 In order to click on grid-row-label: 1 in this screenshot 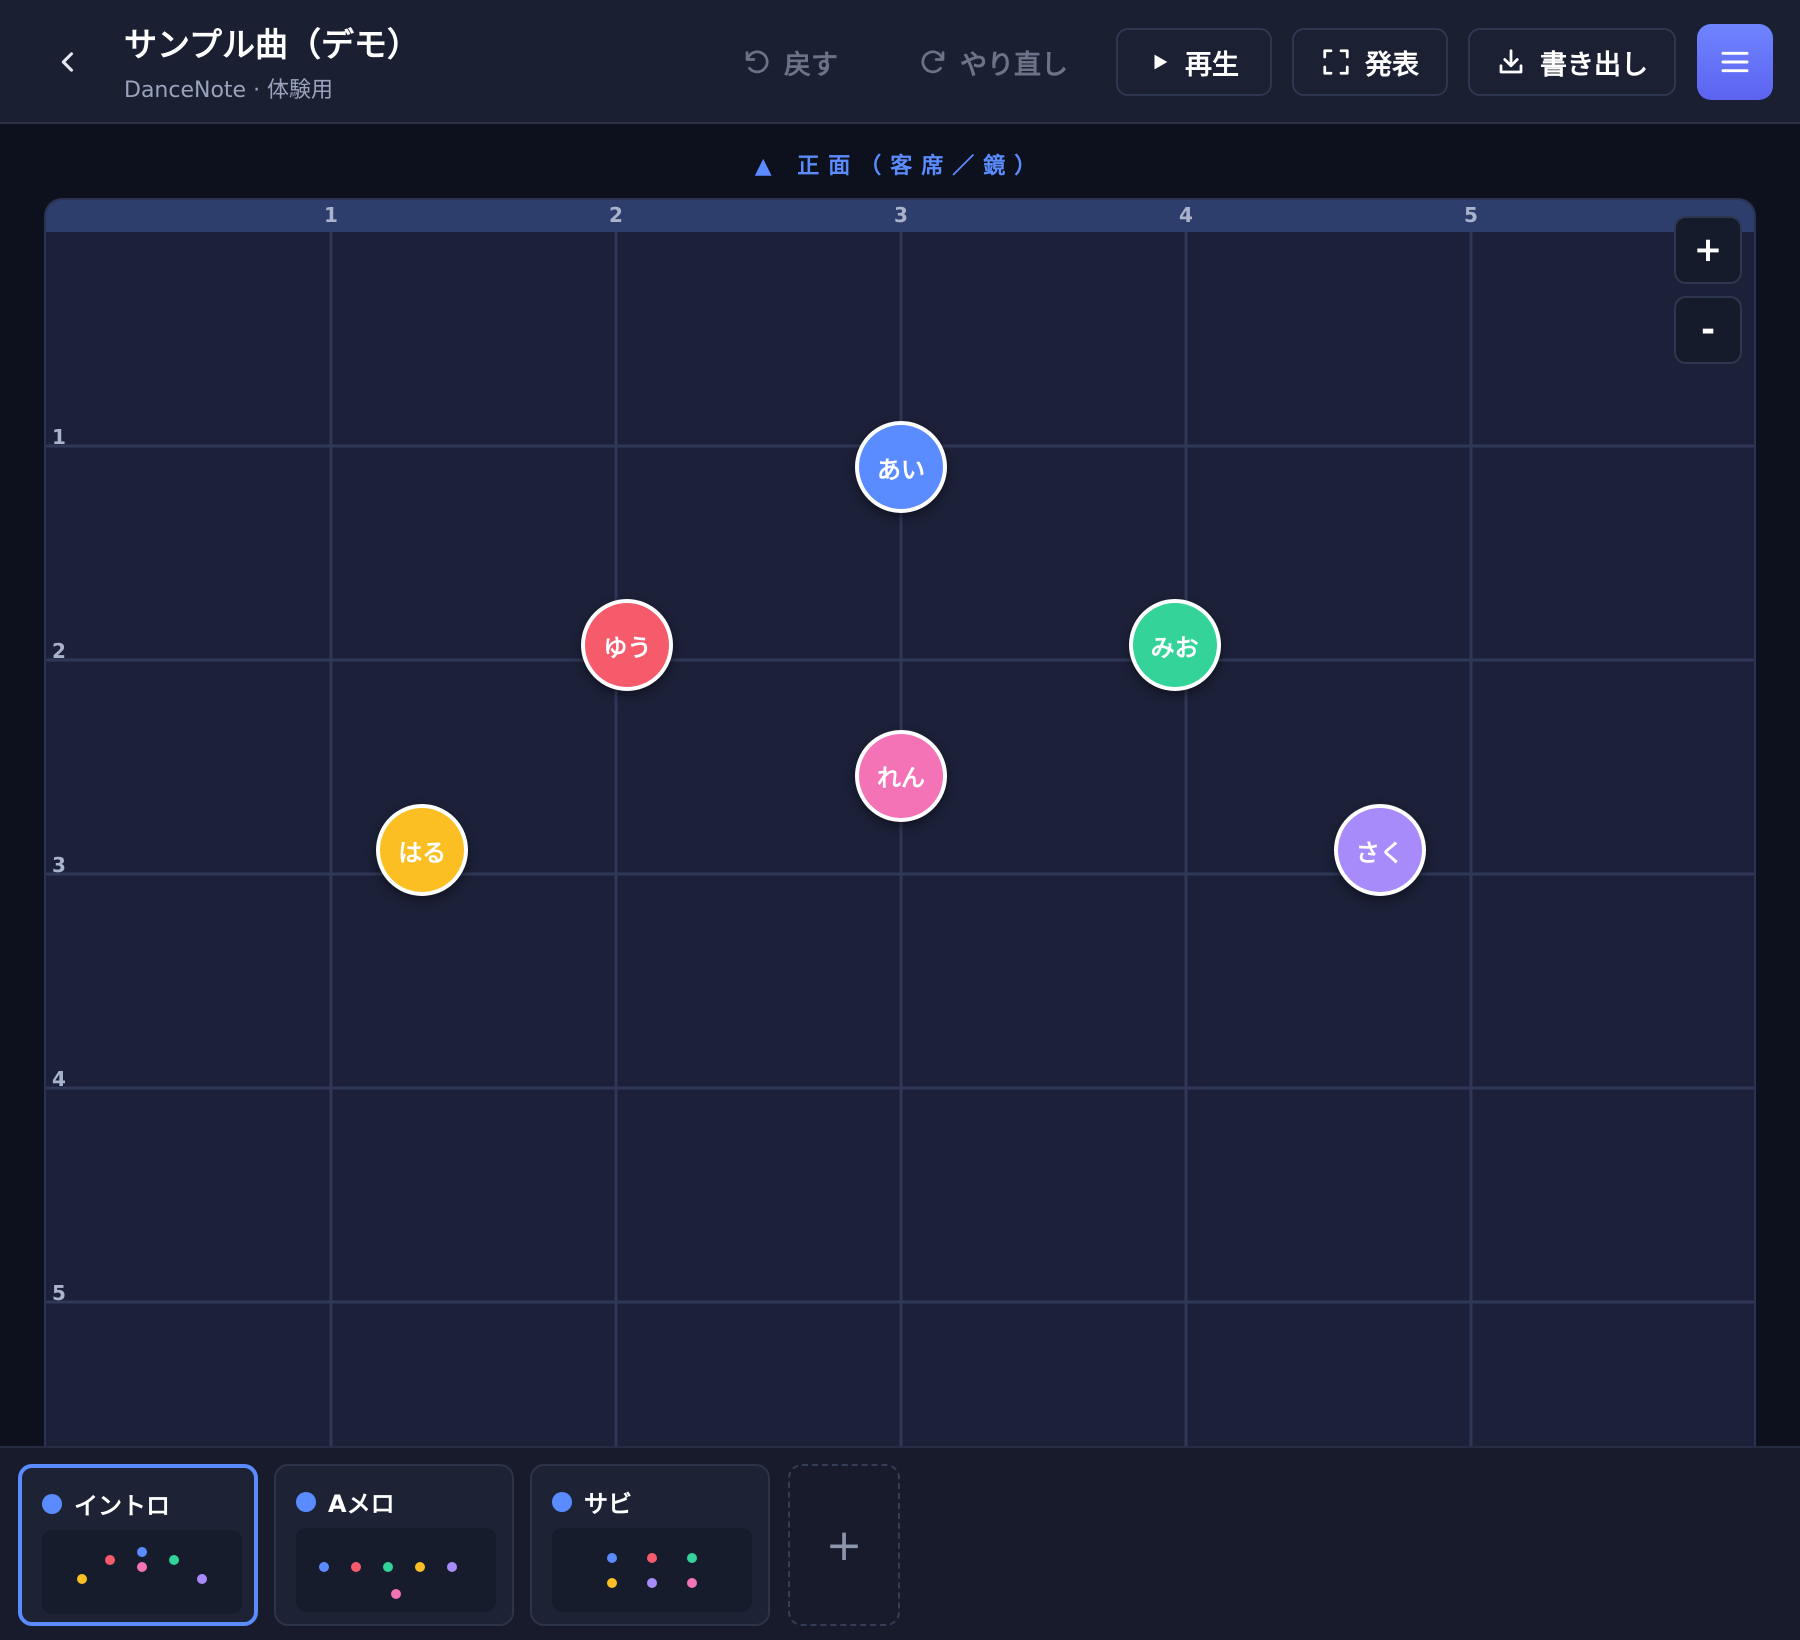, I will do `click(59, 437)`.